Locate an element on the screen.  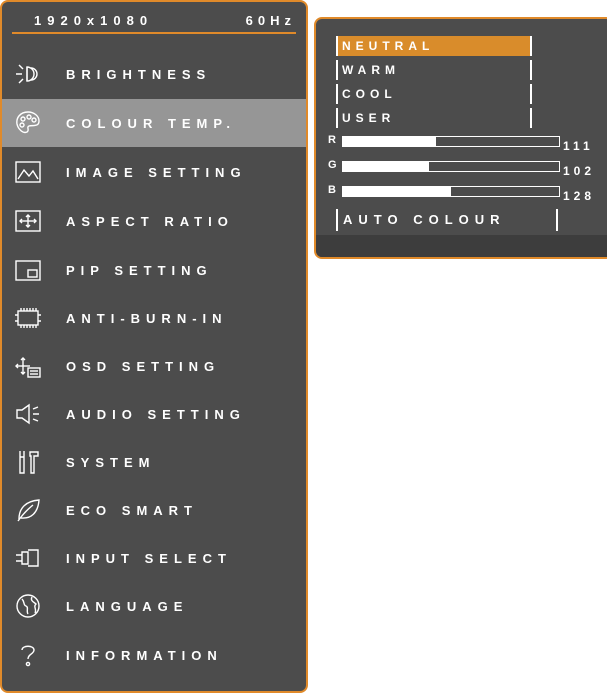
menu-item-label: BRIGHTNESS is located at coordinates (139, 74).